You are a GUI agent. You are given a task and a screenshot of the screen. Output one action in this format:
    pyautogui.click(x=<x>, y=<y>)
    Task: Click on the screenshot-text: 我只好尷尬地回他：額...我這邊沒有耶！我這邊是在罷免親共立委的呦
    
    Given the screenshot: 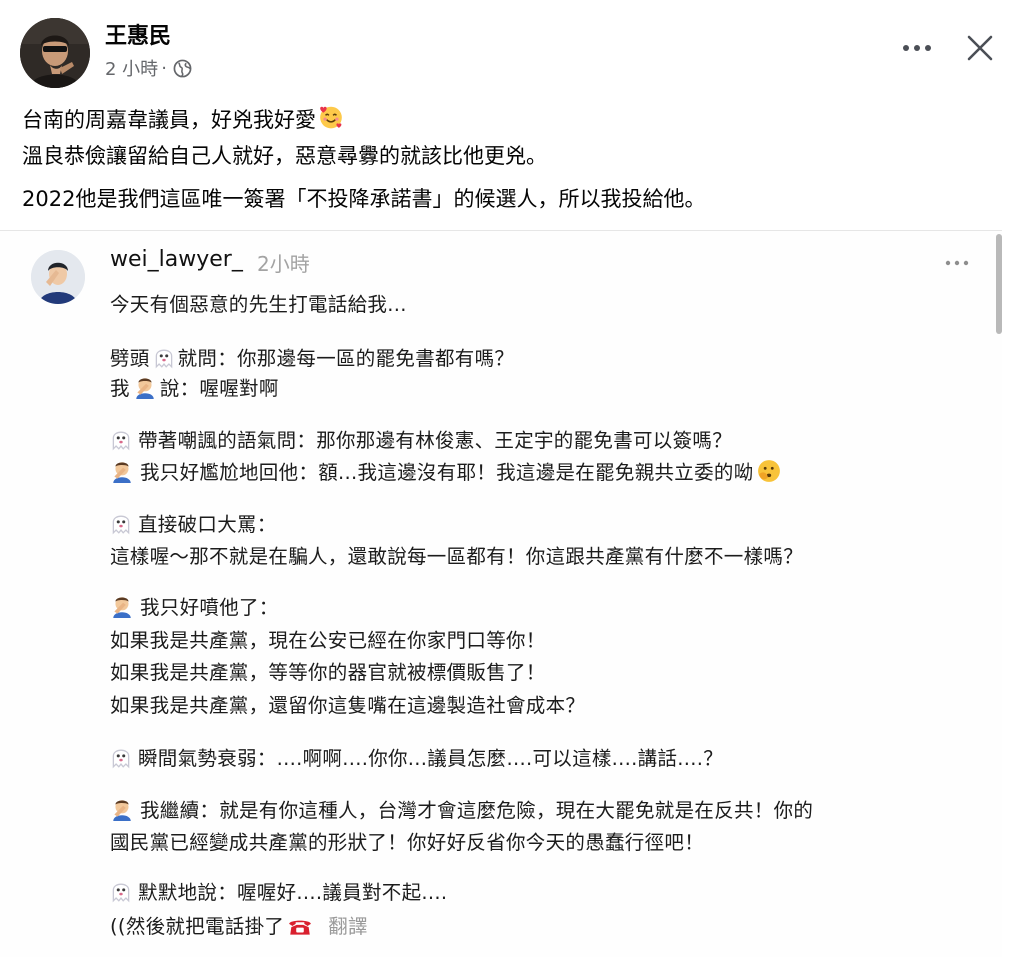 What is the action you would take?
    pyautogui.click(x=447, y=472)
    